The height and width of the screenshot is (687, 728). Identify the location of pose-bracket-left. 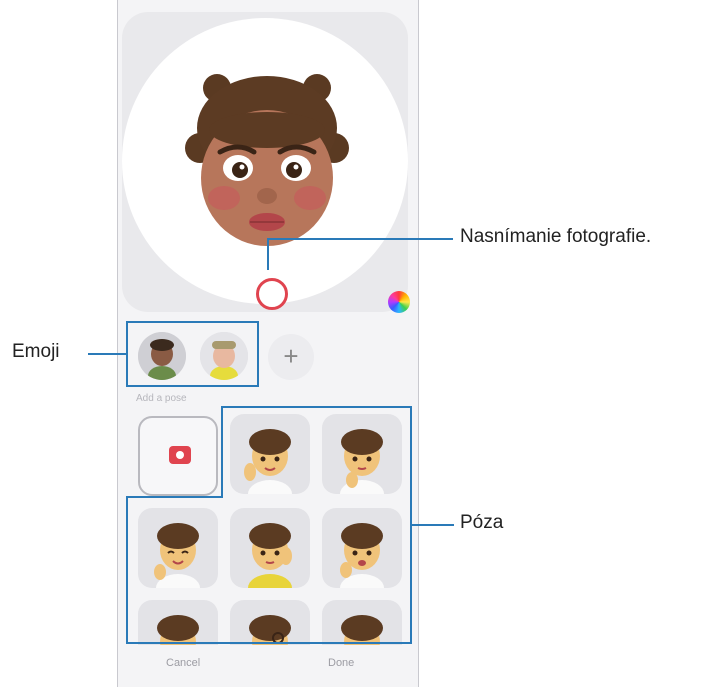
(127, 570).